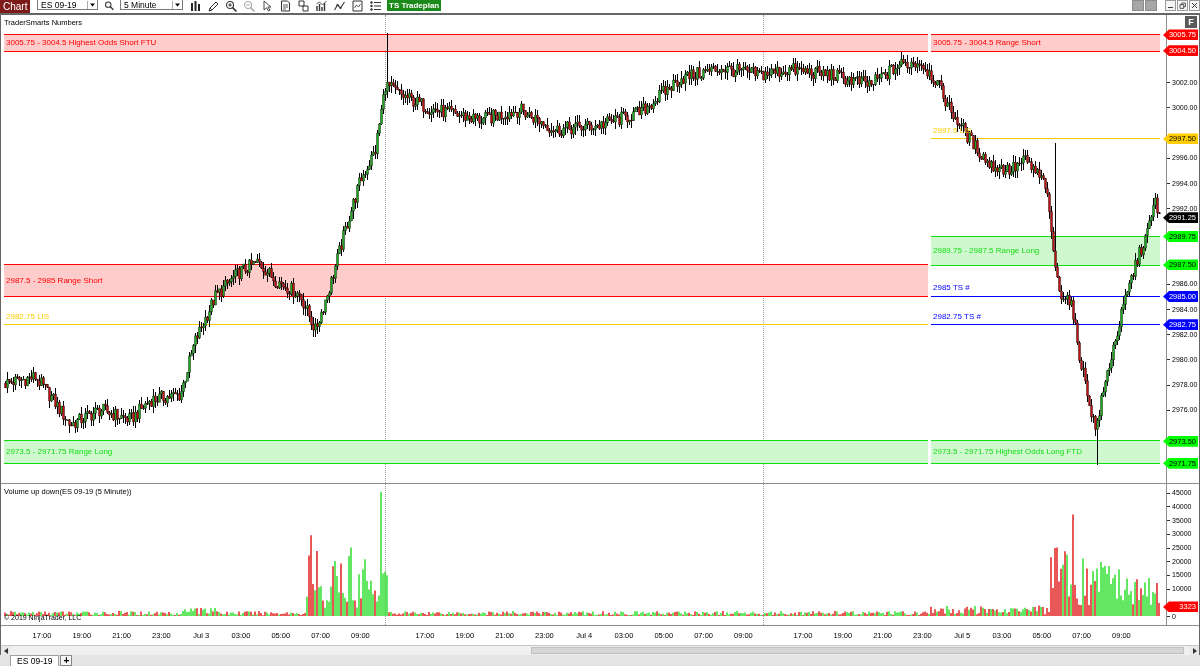 This screenshot has width=1200, height=666. What do you see at coordinates (35, 660) in the screenshot?
I see `chart-tab: ES 09-19` at bounding box center [35, 660].